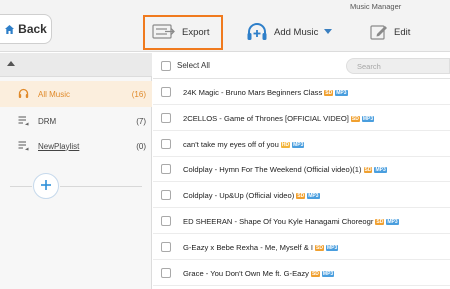  Describe the element at coordinates (166, 66) in the screenshot. I see `select-all-checkbox` at that location.